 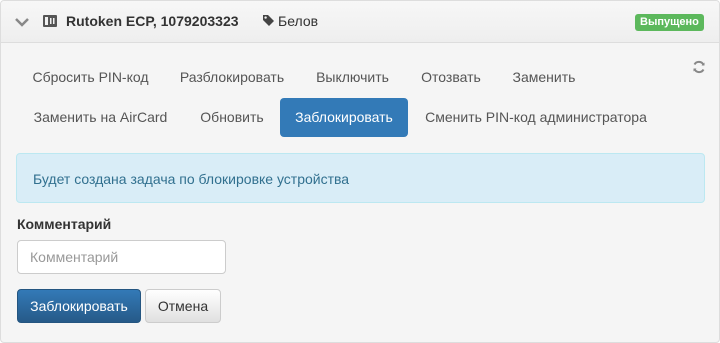 What do you see at coordinates (232, 77) in the screenshot?
I see `action-unblock: Разблокировать` at bounding box center [232, 77].